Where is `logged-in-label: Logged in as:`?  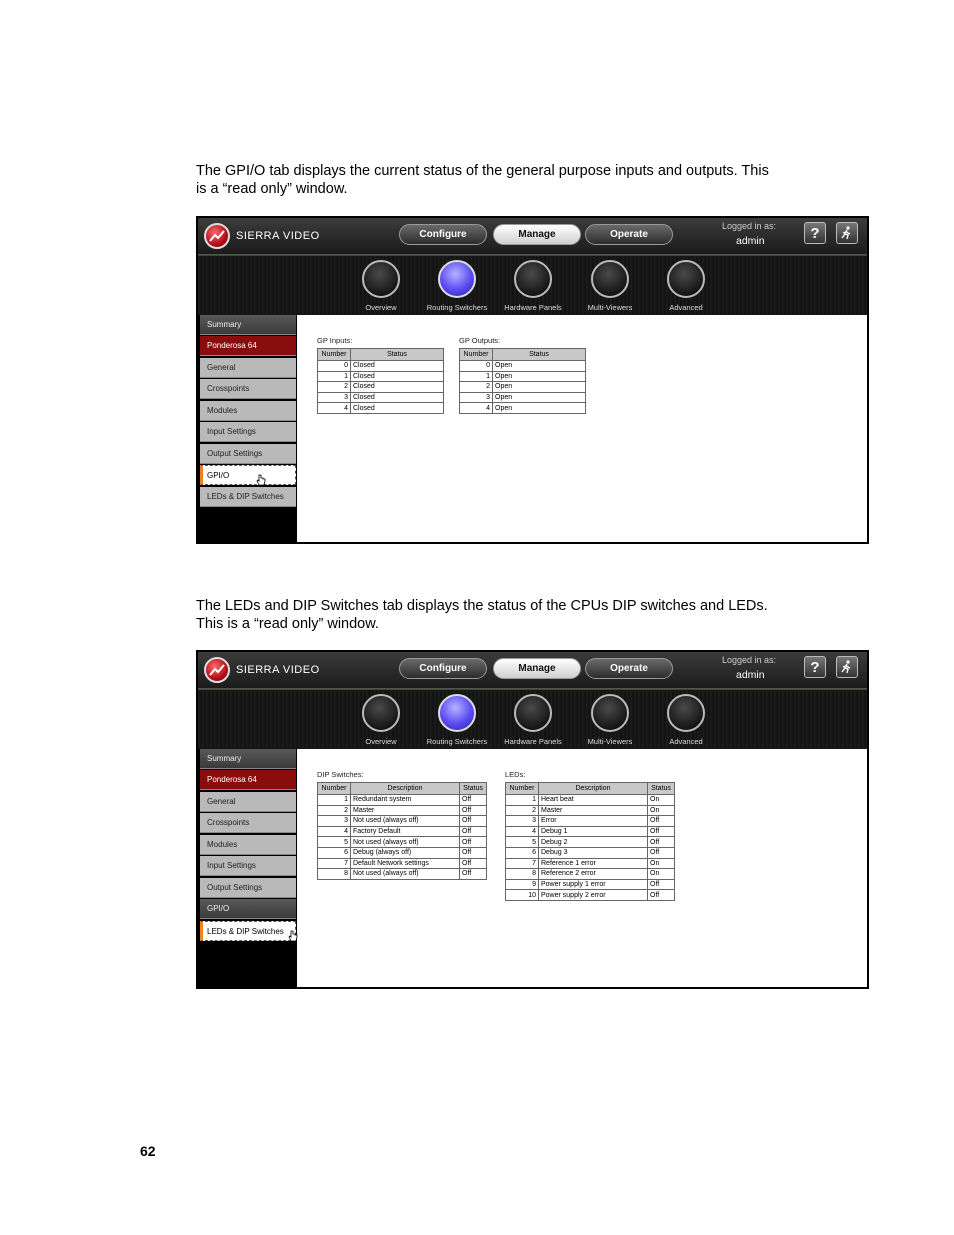 logged-in-label: Logged in as: is located at coordinates (749, 226).